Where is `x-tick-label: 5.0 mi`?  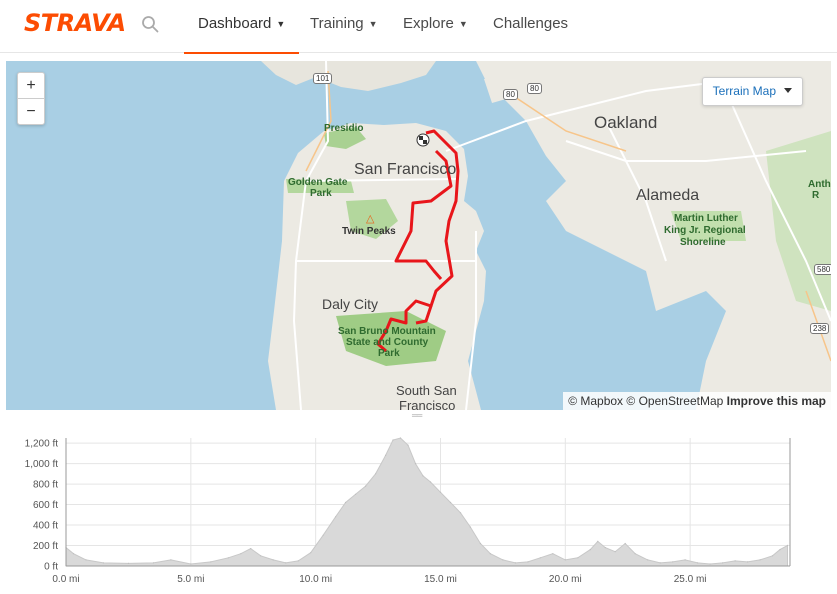
x-tick-label: 5.0 mi is located at coordinates (190, 579).